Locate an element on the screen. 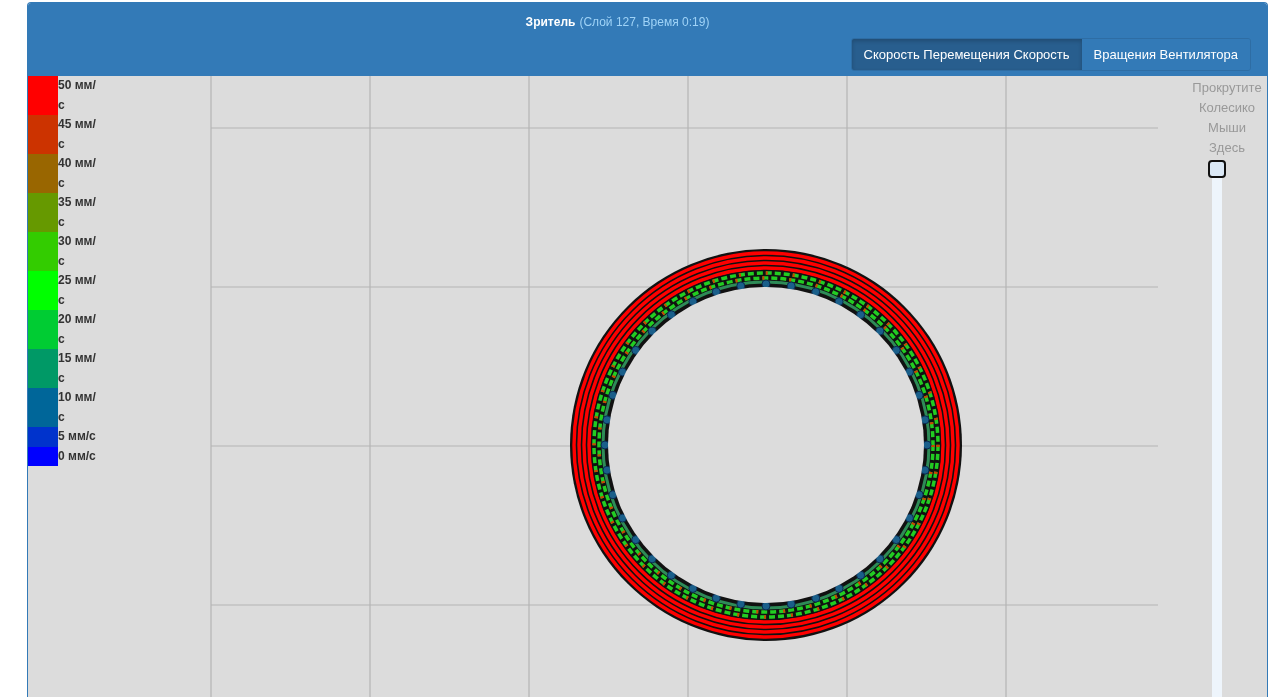 The image size is (1280, 697). scroll-hint: Прокрутите Колесико Мыши Здесь is located at coordinates (1227, 118).